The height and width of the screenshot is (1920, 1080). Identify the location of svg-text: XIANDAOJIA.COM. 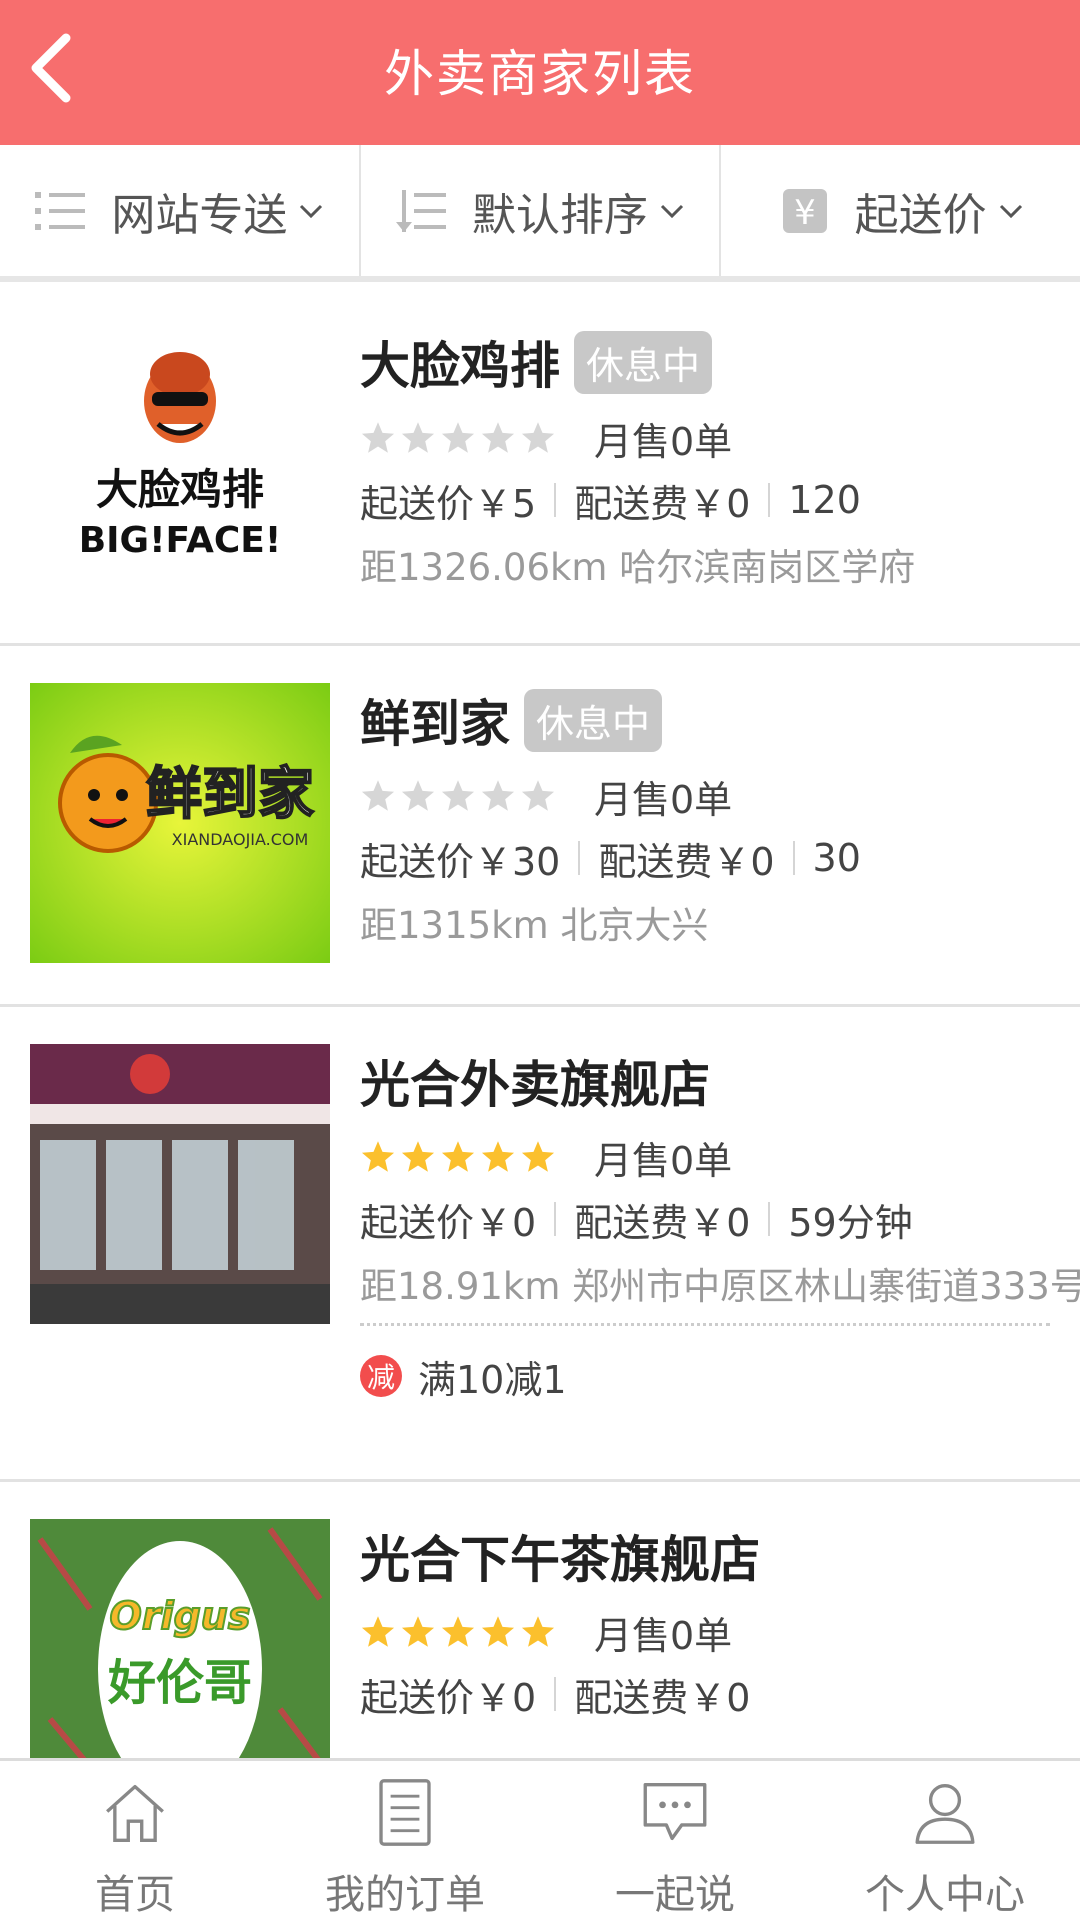
(240, 839).